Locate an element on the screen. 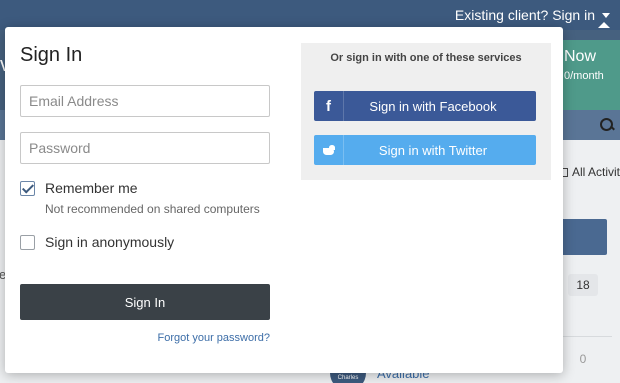 Image resolution: width=620 pixels, height=383 pixels. anonymous-checkbox is located at coordinates (27, 242).